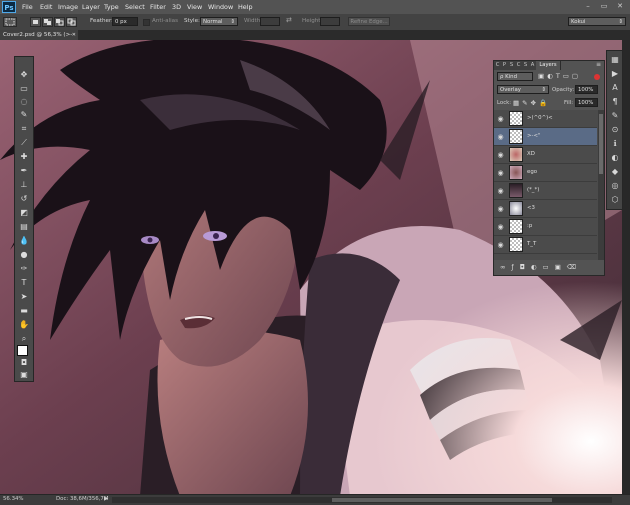  What do you see at coordinates (22, 350) in the screenshot?
I see `foreground-color-swatch` at bounding box center [22, 350].